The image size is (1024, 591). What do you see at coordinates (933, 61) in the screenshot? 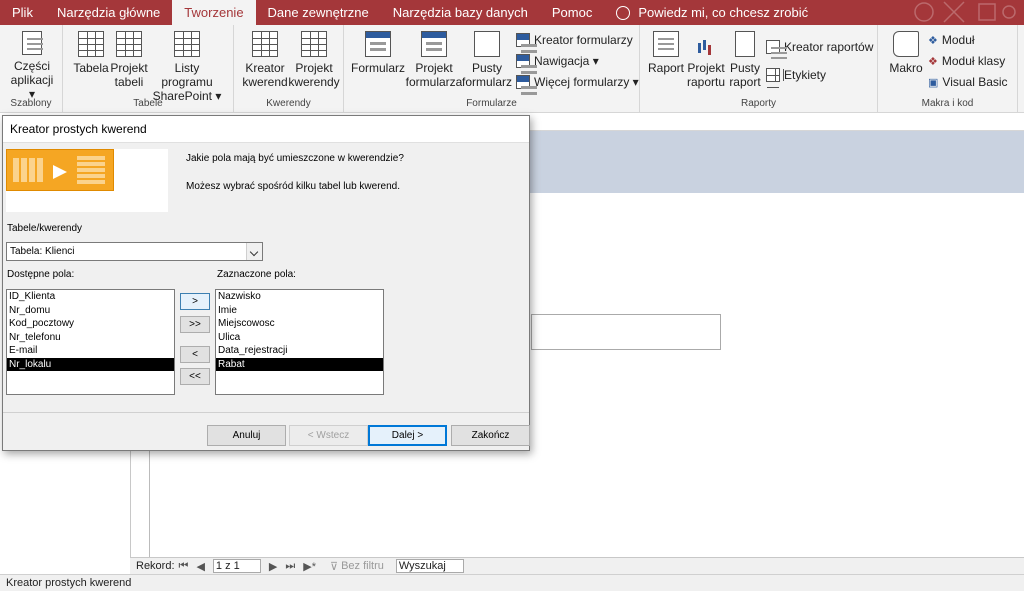
I see `class-module-icon: ❖` at bounding box center [933, 61].